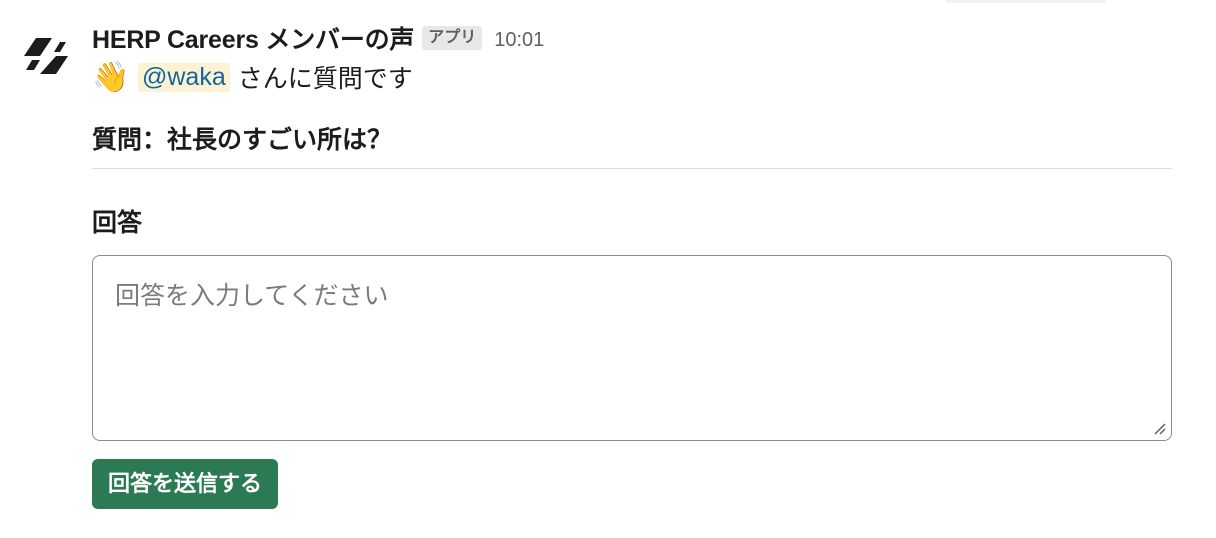 The width and height of the screenshot is (1216, 538). What do you see at coordinates (632, 77) in the screenshot?
I see `message-intro: 👋 @waka さんに質問です` at bounding box center [632, 77].